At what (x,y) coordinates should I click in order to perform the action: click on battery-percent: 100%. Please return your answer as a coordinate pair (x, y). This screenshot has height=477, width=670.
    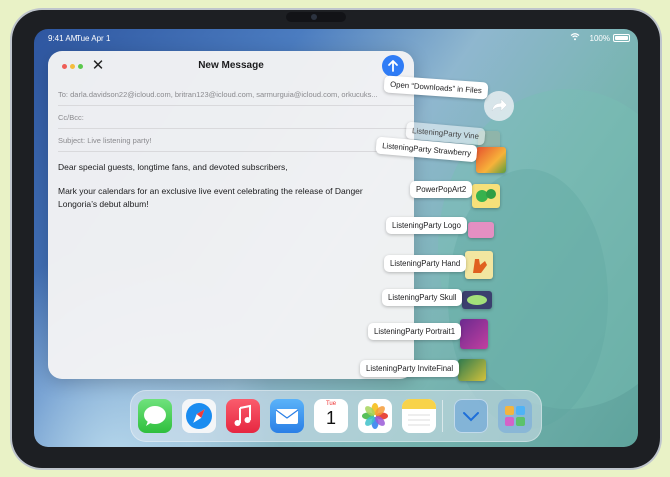
    Looking at the image, I should click on (599, 38).